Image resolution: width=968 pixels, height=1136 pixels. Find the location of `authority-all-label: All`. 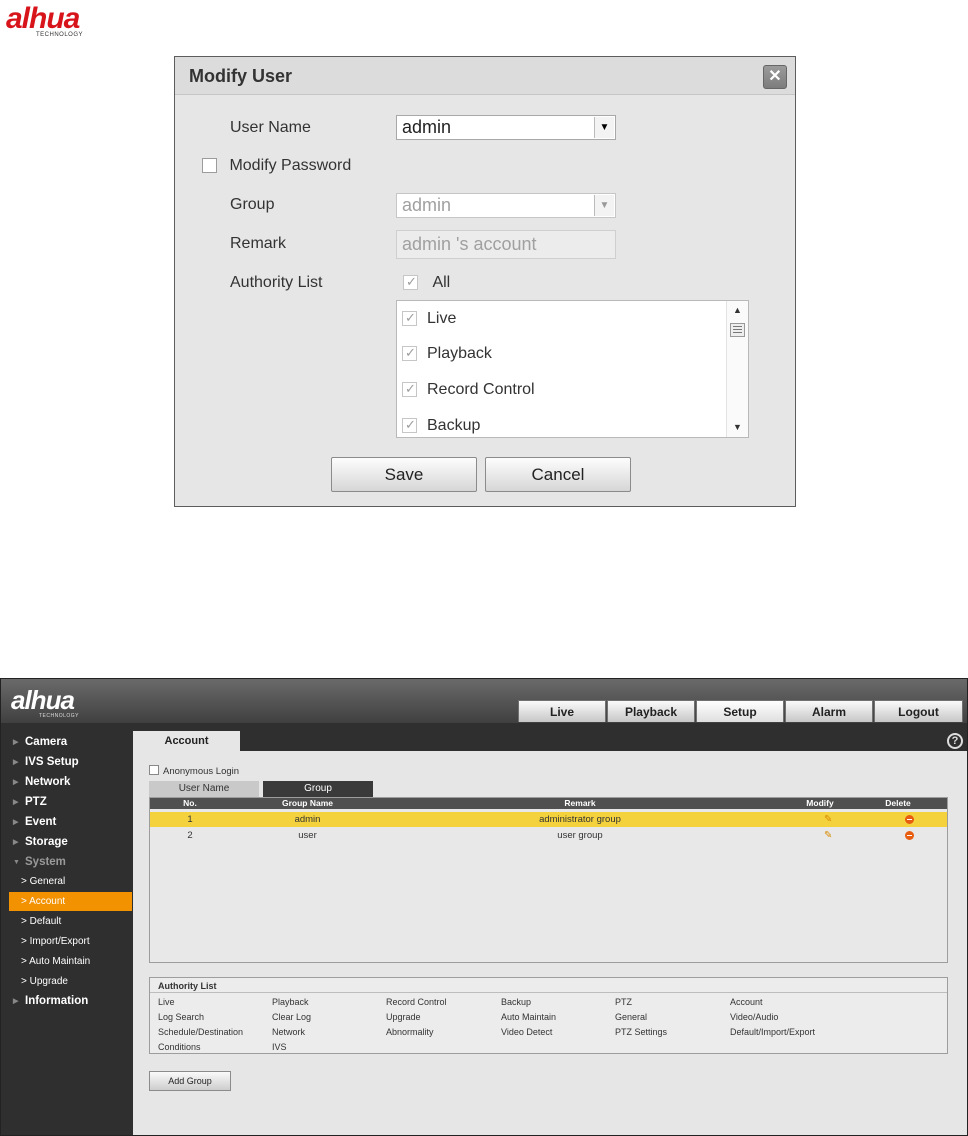

authority-all-label: All is located at coordinates (441, 282).